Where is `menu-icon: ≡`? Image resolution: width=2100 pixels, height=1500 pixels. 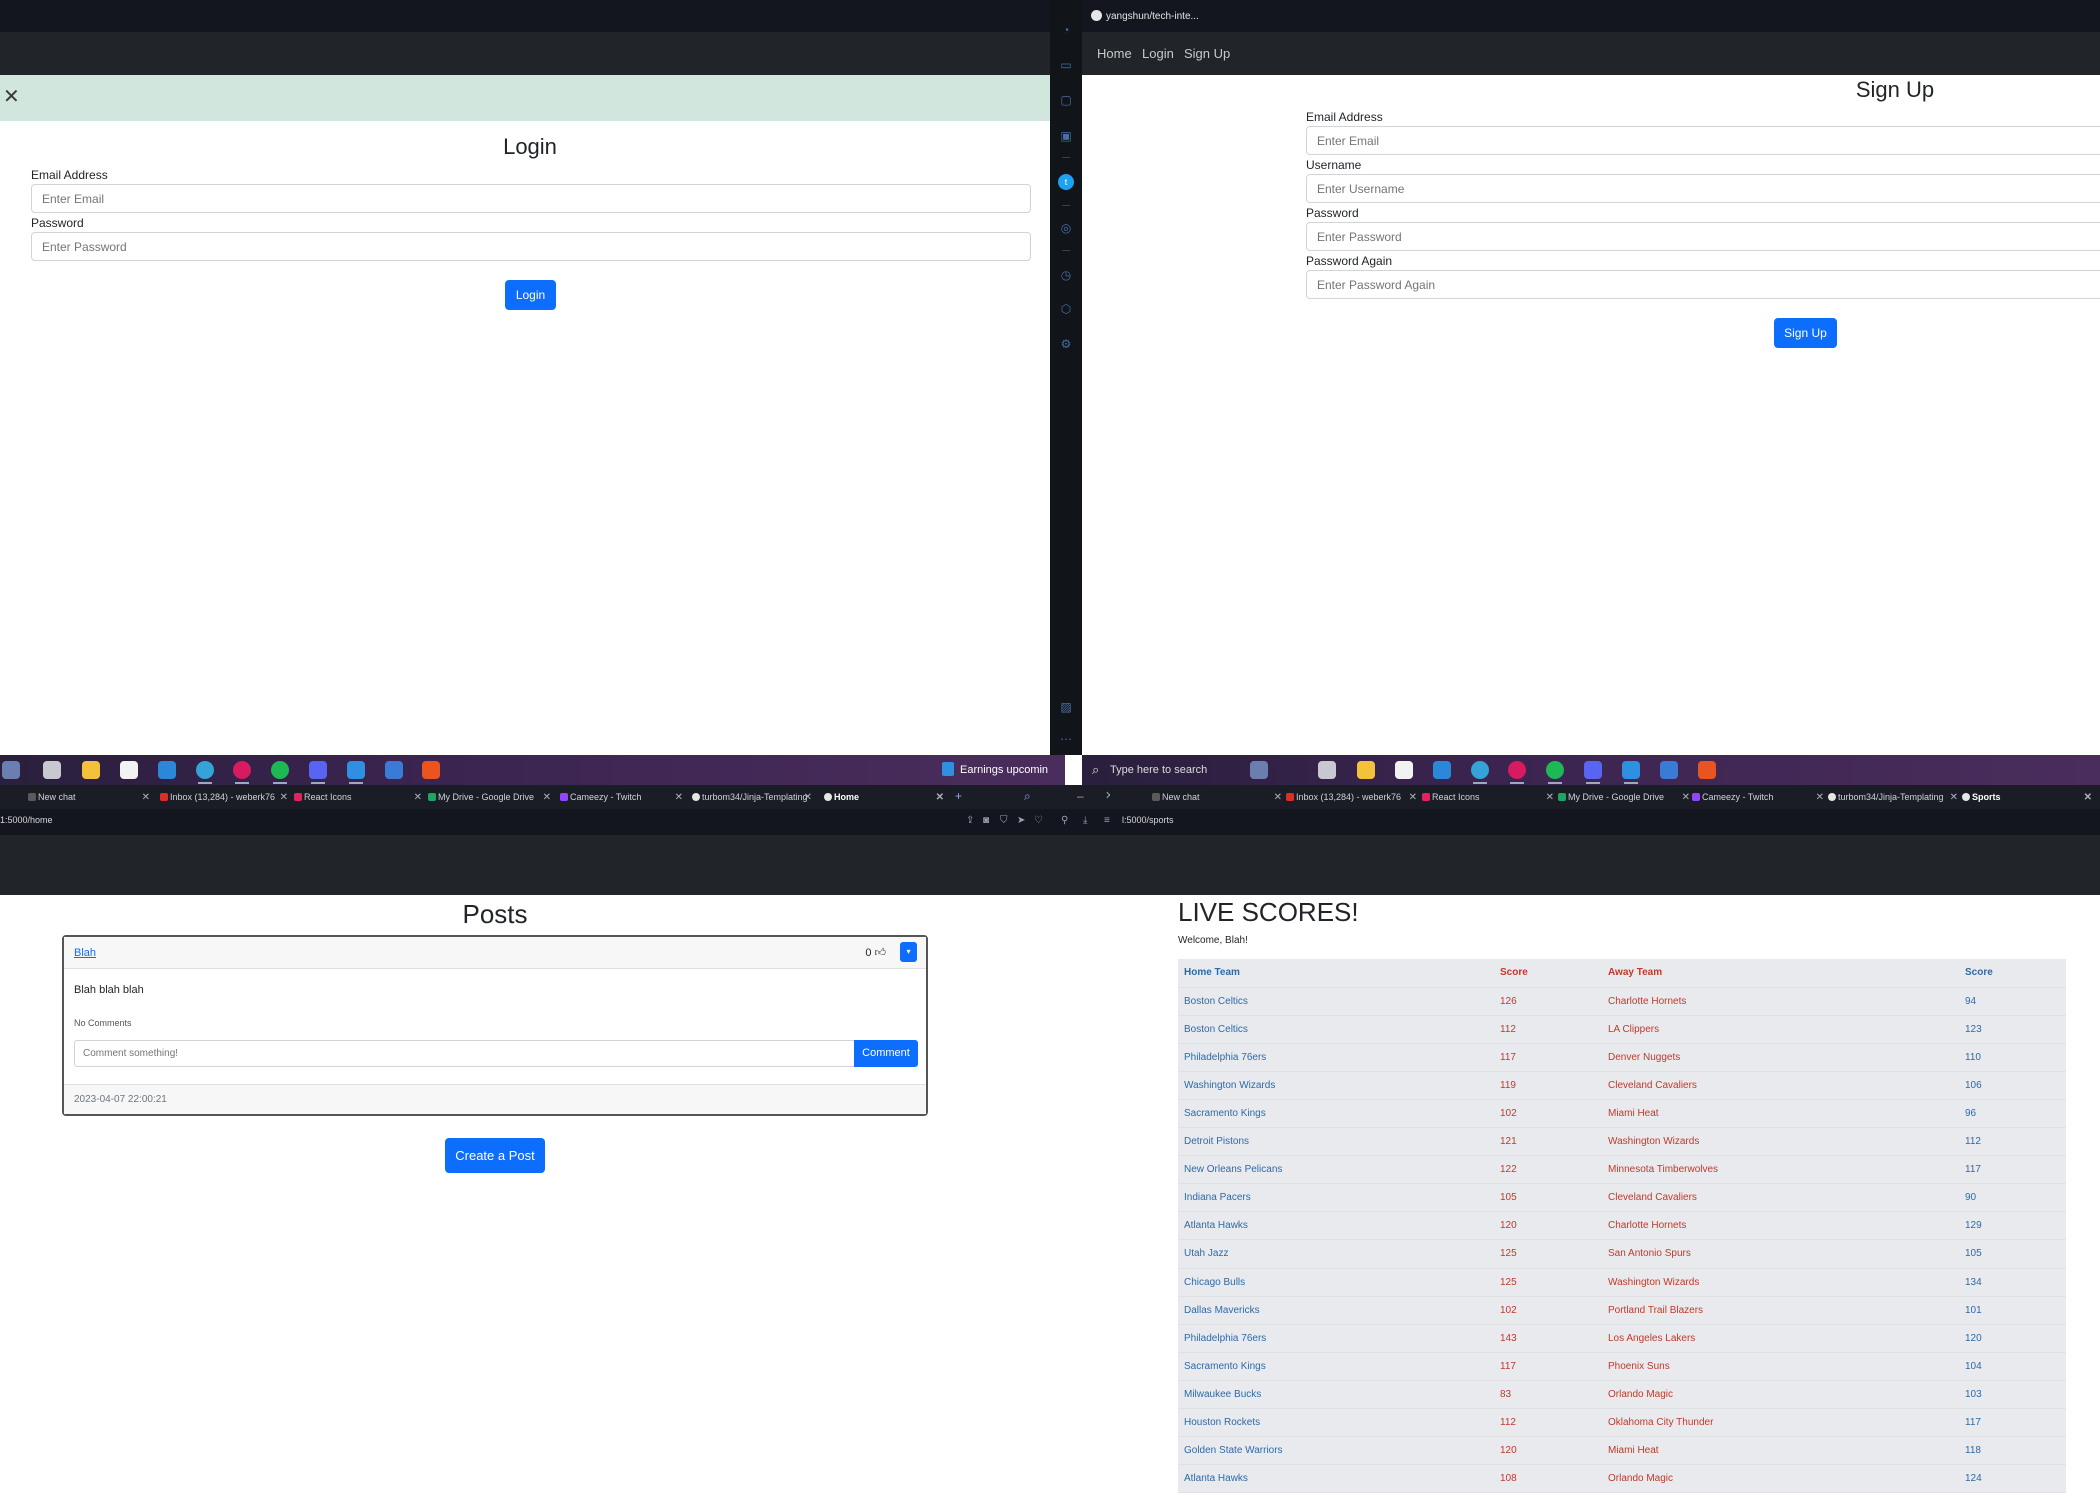
menu-icon: ≡ is located at coordinates (1107, 820).